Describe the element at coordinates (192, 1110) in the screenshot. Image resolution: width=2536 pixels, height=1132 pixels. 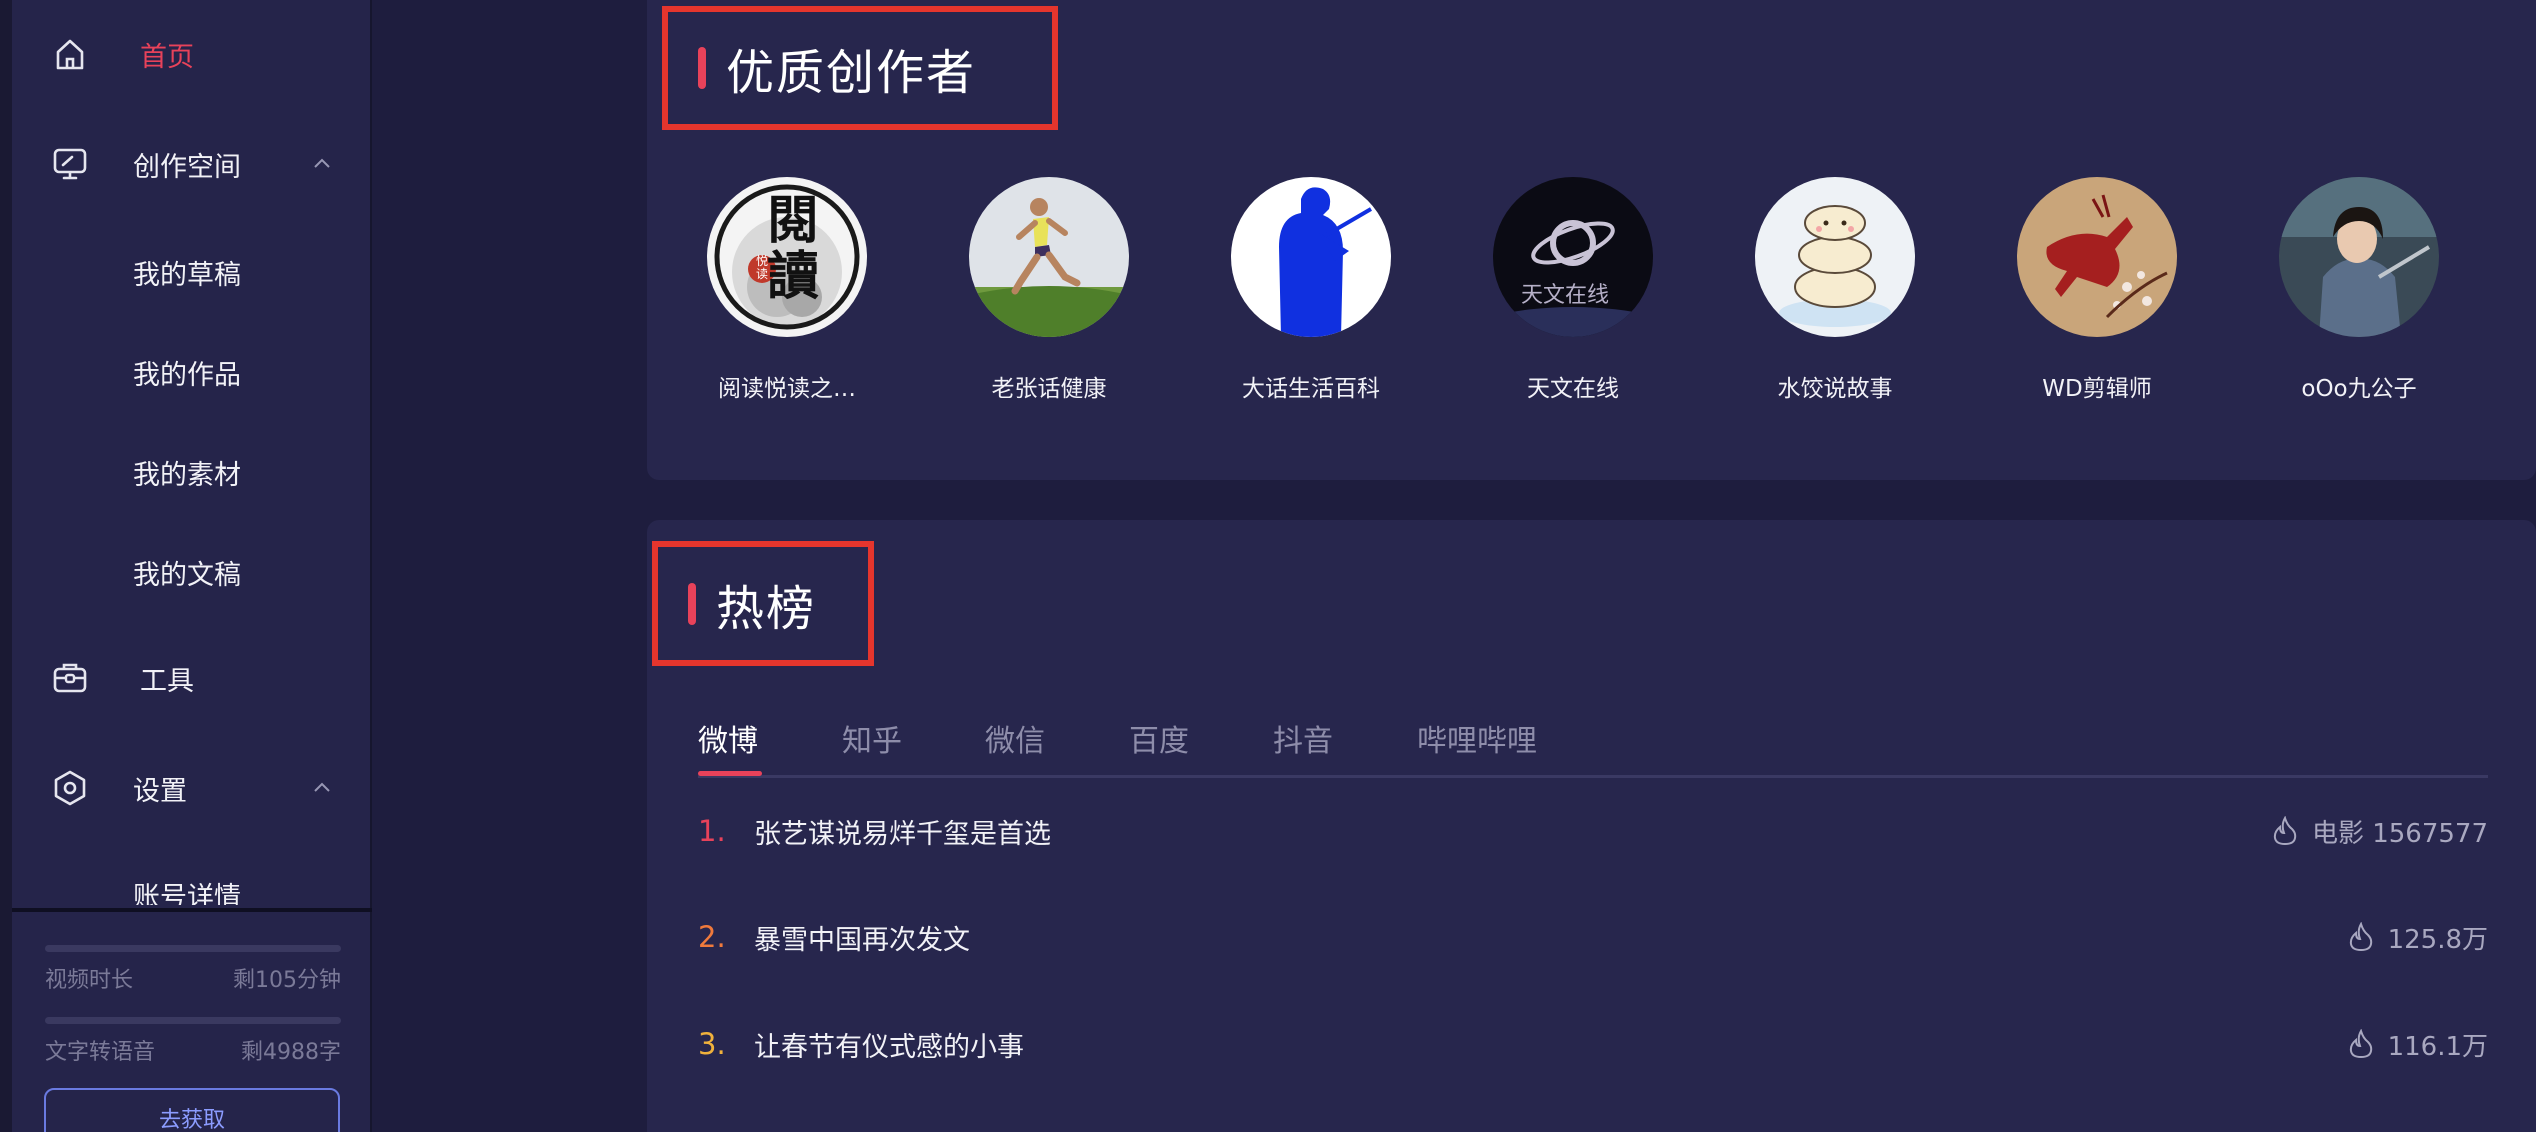
I see `get-more-button: 去获取` at that location.